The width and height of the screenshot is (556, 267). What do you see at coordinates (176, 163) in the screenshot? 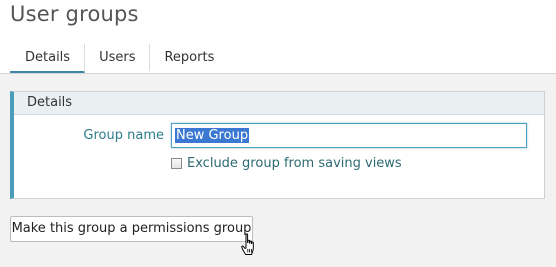
I see `exclude-checkbox` at bounding box center [176, 163].